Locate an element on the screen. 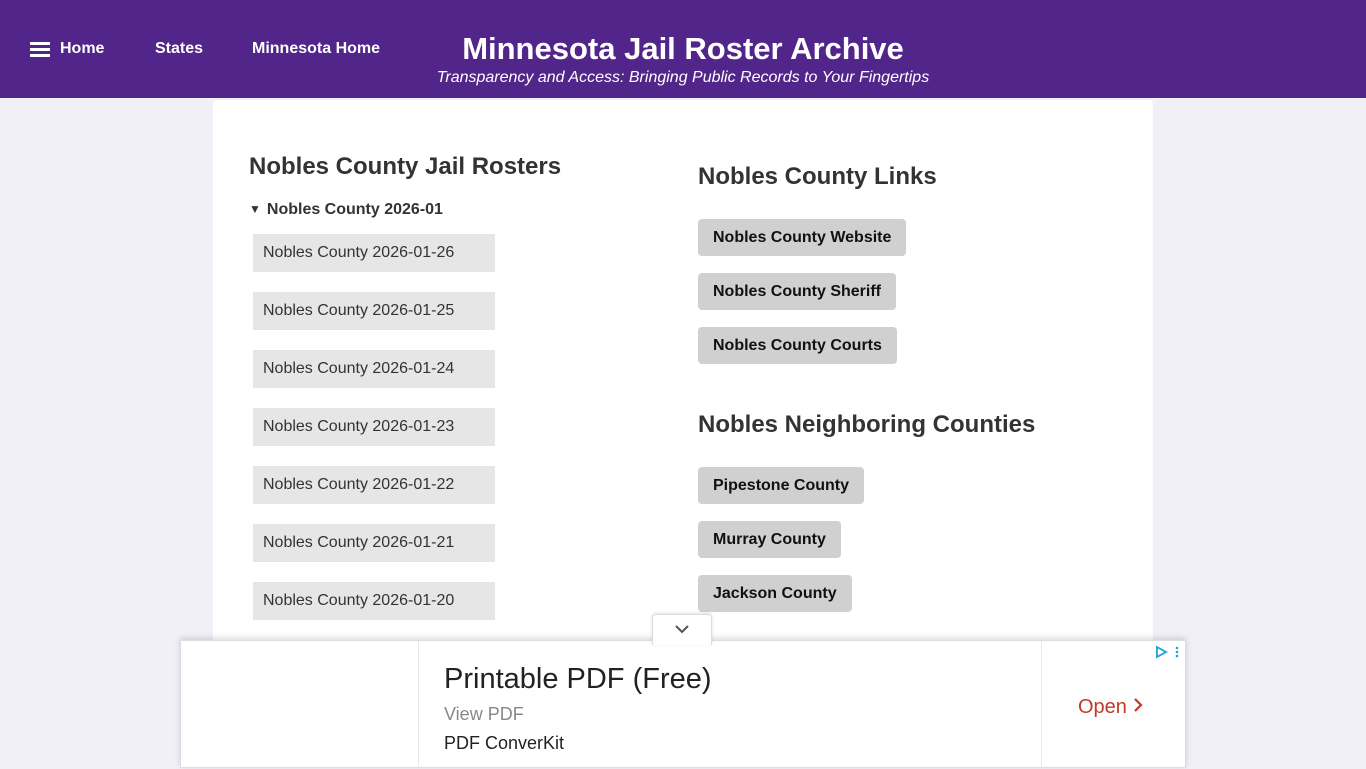 The image size is (1366, 769). list-item: Pipestone County is located at coordinates (781, 494).